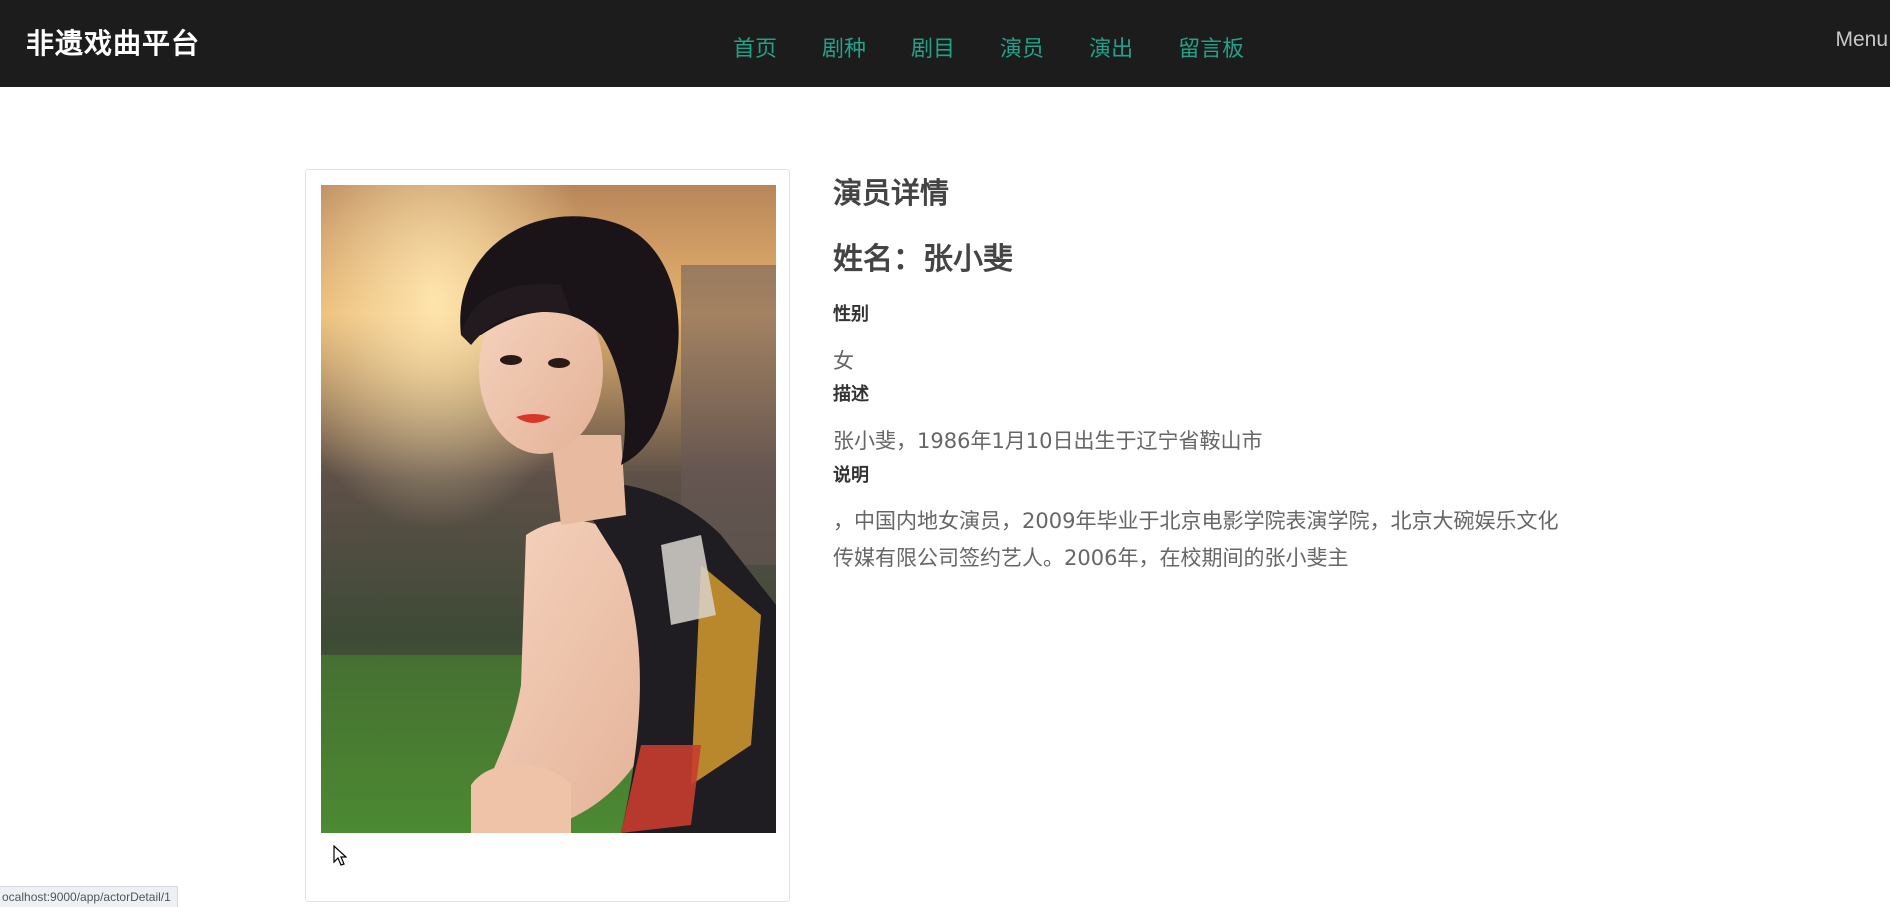 The width and height of the screenshot is (1890, 907). Describe the element at coordinates (755, 47) in the screenshot. I see `nav-item-home: 首页` at that location.